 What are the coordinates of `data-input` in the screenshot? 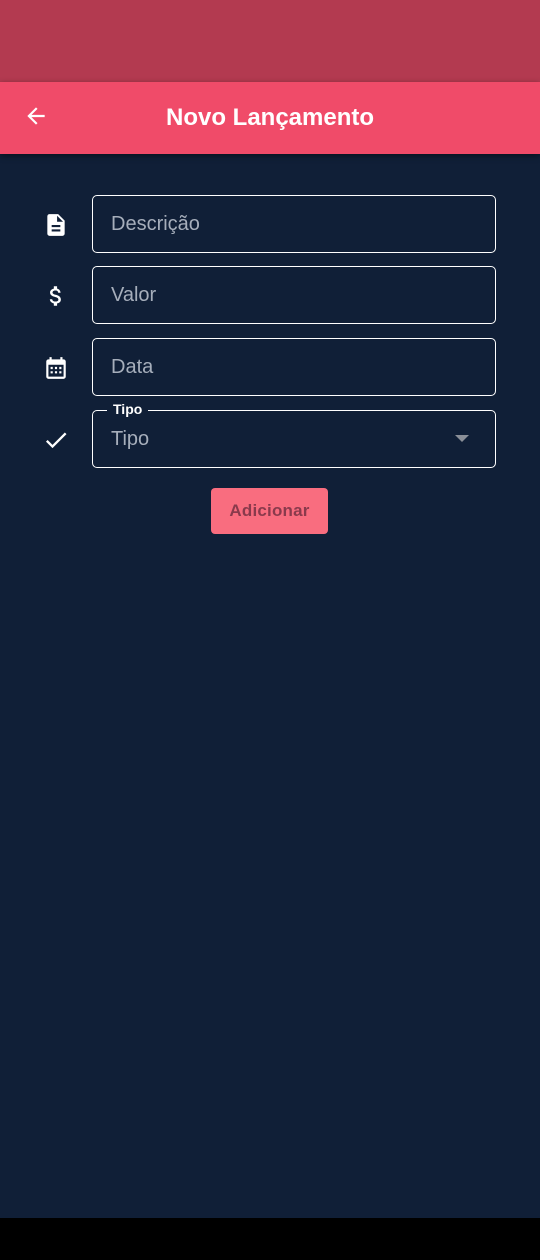 It's located at (291, 367).